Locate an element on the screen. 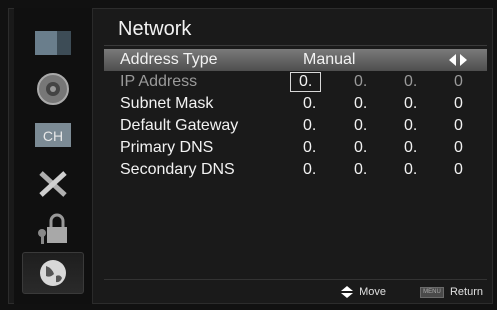 Image resolution: width=497 pixels, height=310 pixels. globe-icon is located at coordinates (53, 273).